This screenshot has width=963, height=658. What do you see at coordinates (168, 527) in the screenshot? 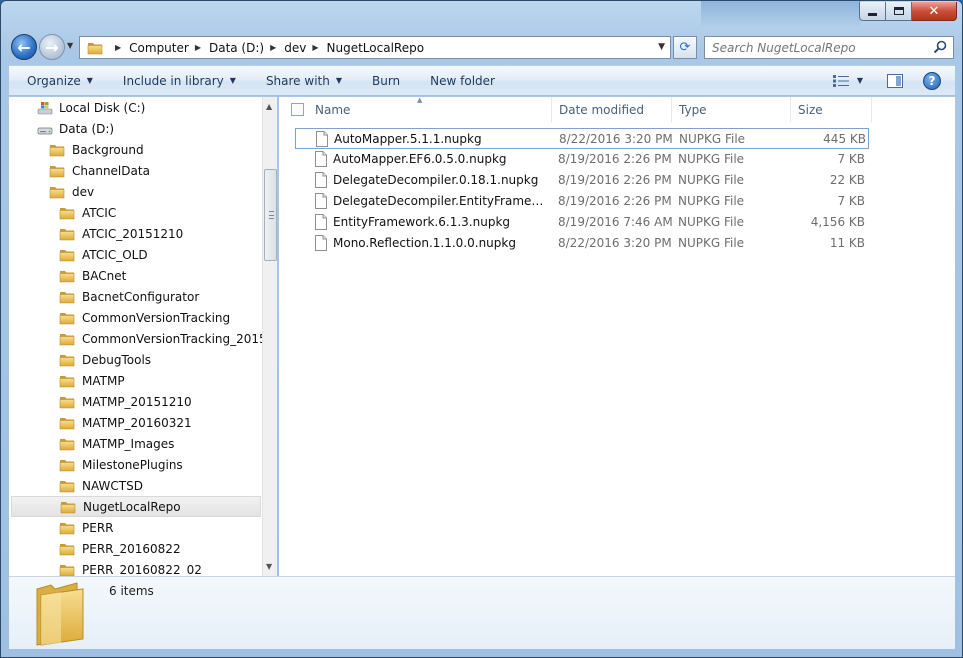
I see `tree-item-folder: PERR` at bounding box center [168, 527].